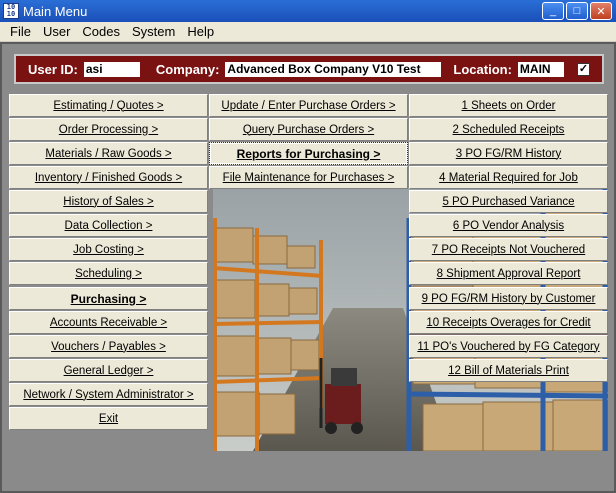 The image size is (616, 493). Describe the element at coordinates (508, 370) in the screenshot. I see `report-12-bill-of-materials: 12 Bill of Materials Print` at that location.